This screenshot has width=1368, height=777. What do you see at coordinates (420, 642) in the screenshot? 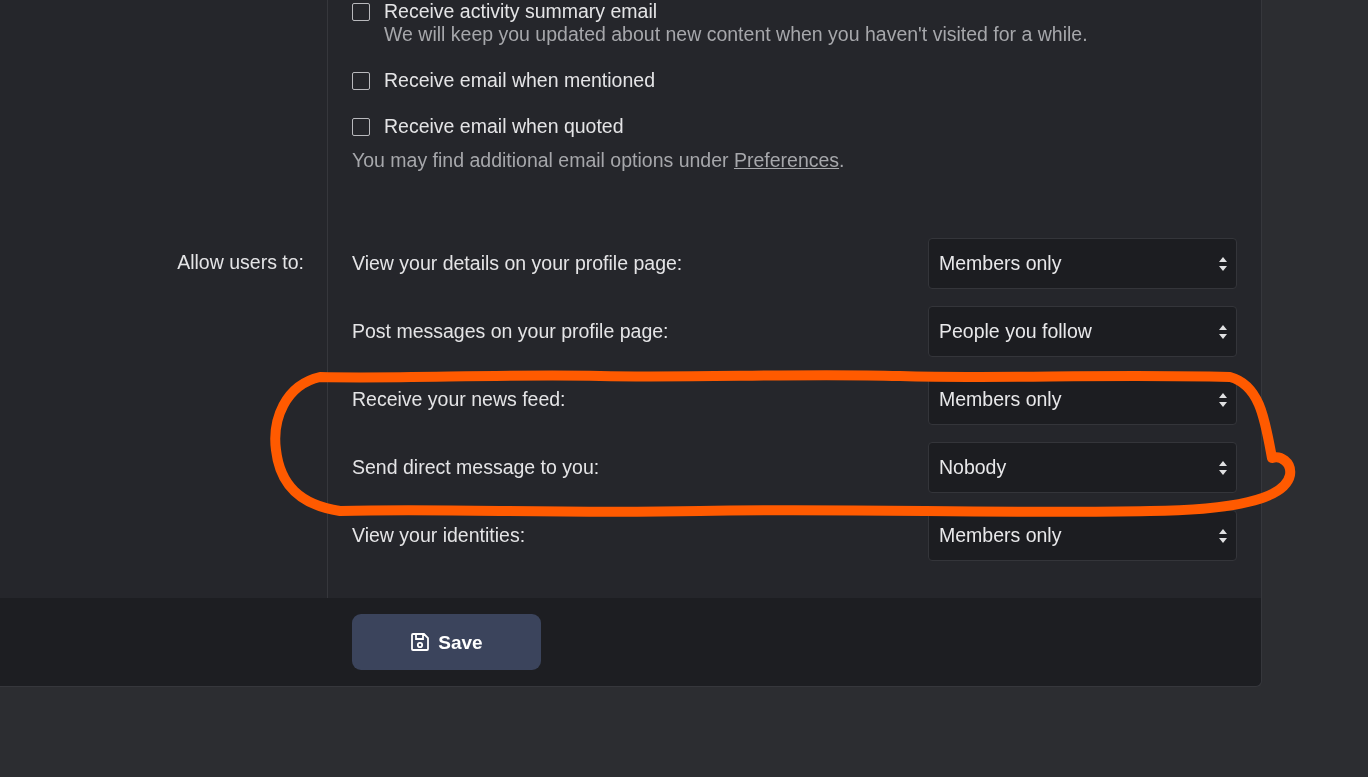
I see `floppy-disk-icon` at bounding box center [420, 642].